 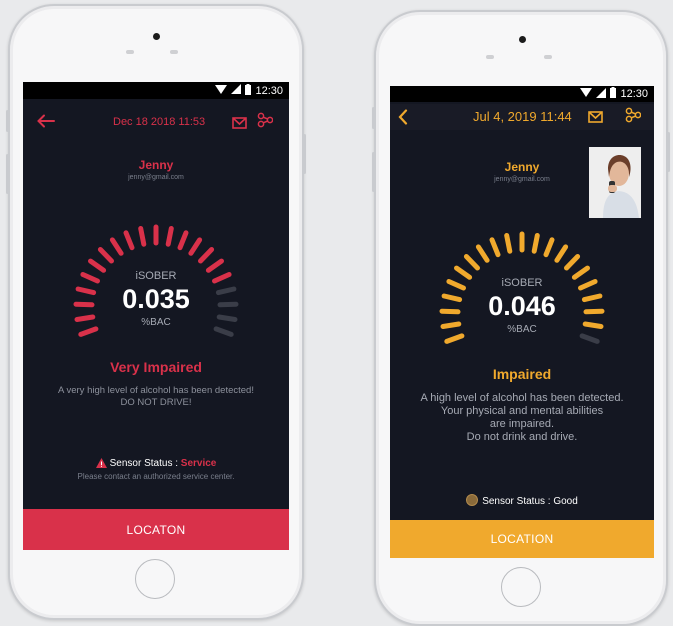 I want to click on location-button-label: LOCATION, so click(x=522, y=539).